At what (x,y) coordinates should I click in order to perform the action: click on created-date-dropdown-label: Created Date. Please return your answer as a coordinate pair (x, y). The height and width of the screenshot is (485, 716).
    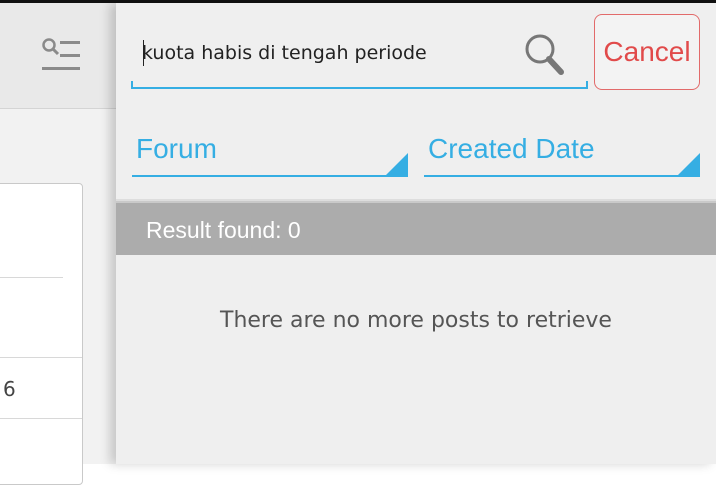
    Looking at the image, I should click on (511, 148).